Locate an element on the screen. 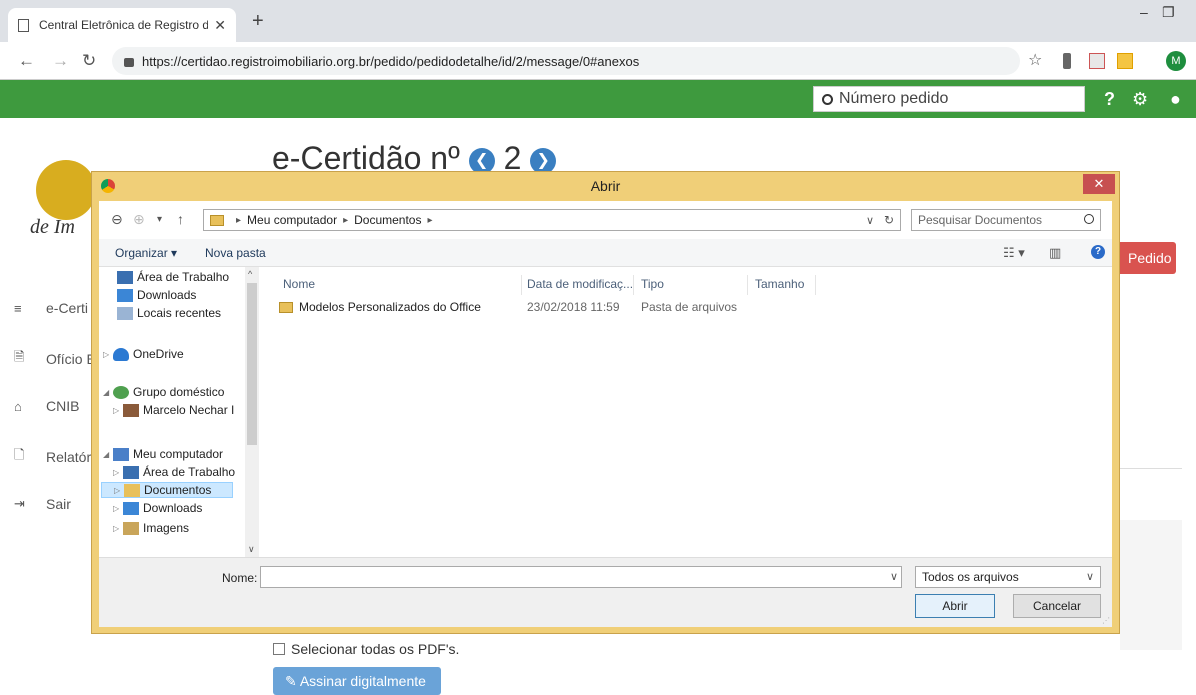  file-name-input is located at coordinates (581, 577).